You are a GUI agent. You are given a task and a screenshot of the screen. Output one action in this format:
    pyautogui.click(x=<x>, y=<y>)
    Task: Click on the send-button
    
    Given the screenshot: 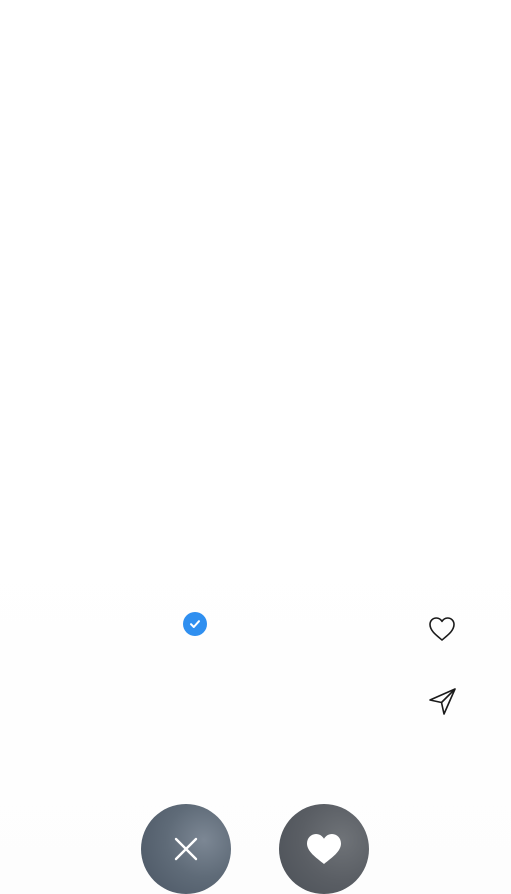 What is the action you would take?
    pyautogui.click(x=442, y=701)
    